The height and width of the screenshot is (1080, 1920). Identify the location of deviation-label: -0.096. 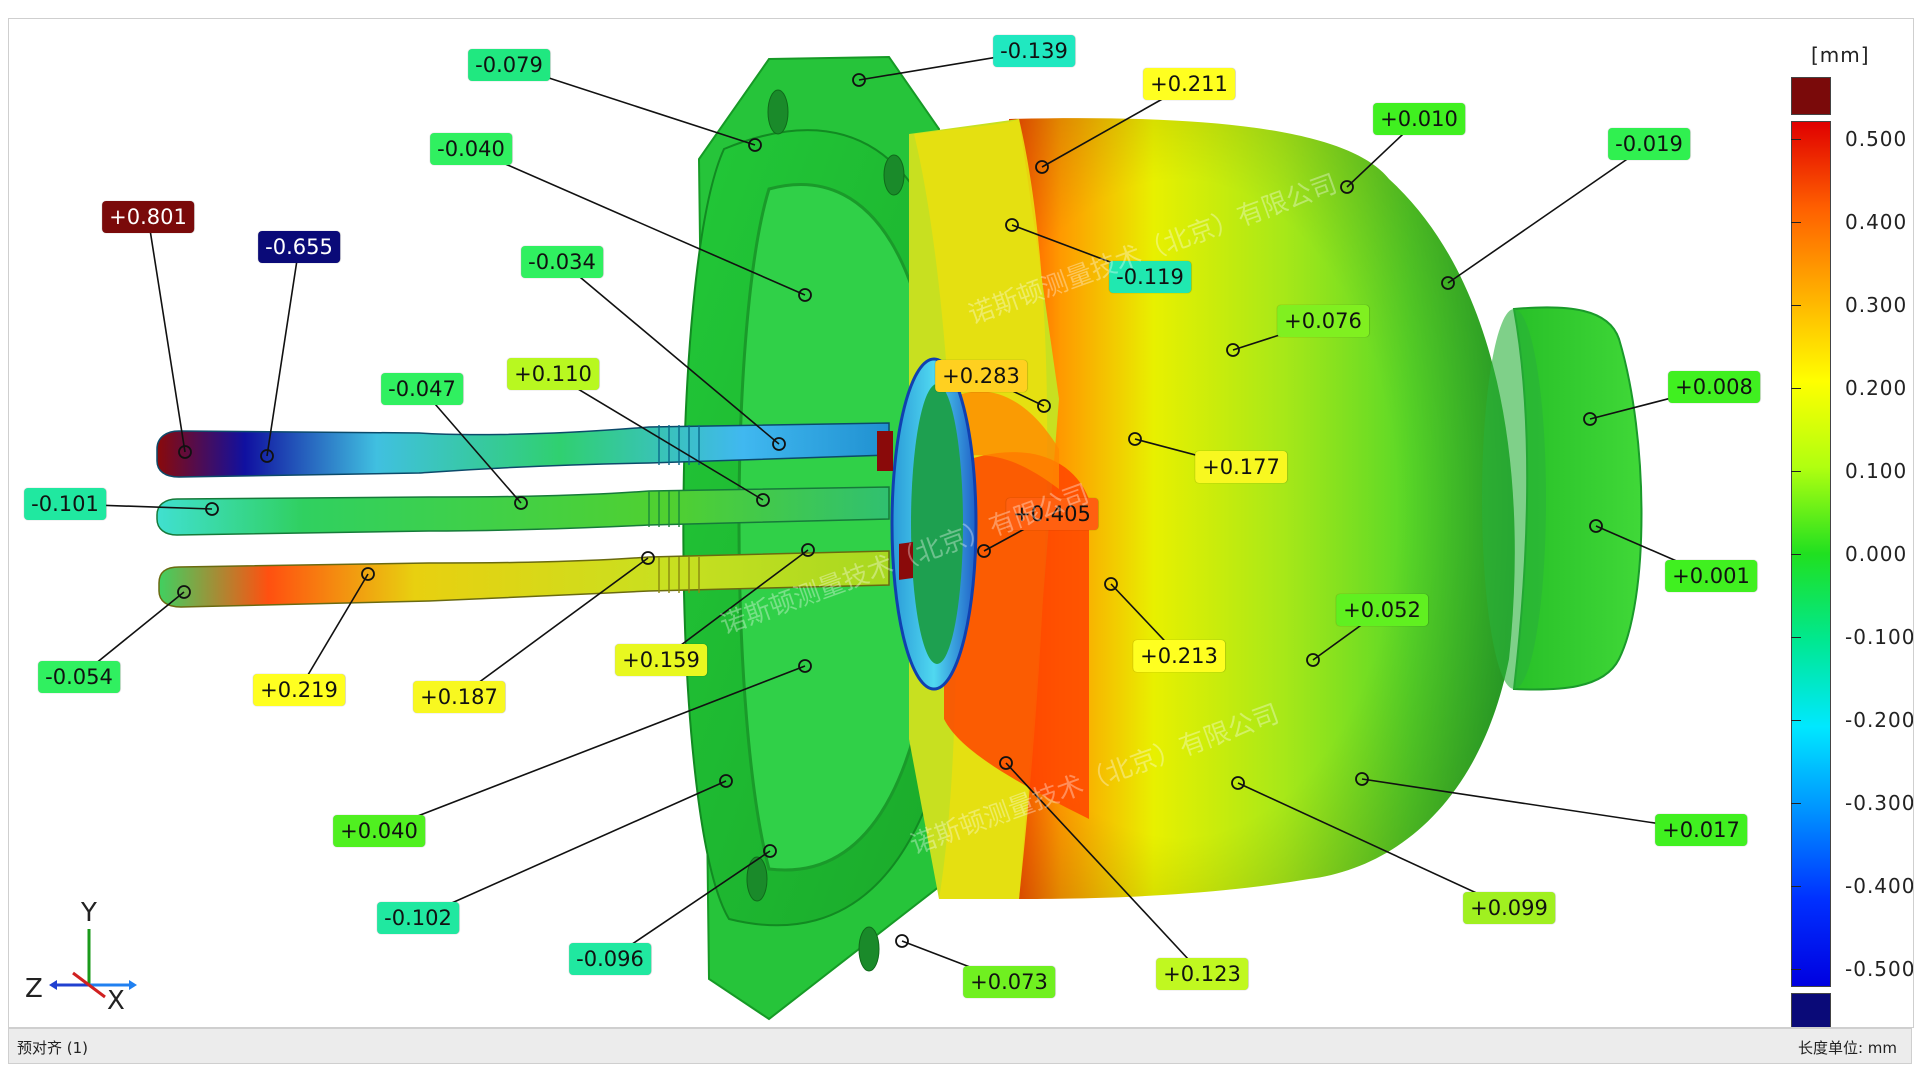
(610, 959).